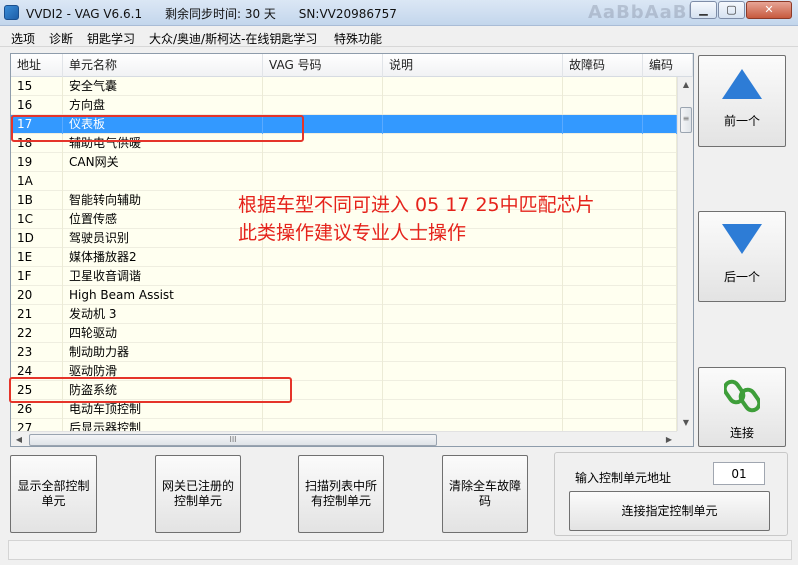 The height and width of the screenshot is (565, 798). I want to click on scroll-left-icon: ◀, so click(19, 439).